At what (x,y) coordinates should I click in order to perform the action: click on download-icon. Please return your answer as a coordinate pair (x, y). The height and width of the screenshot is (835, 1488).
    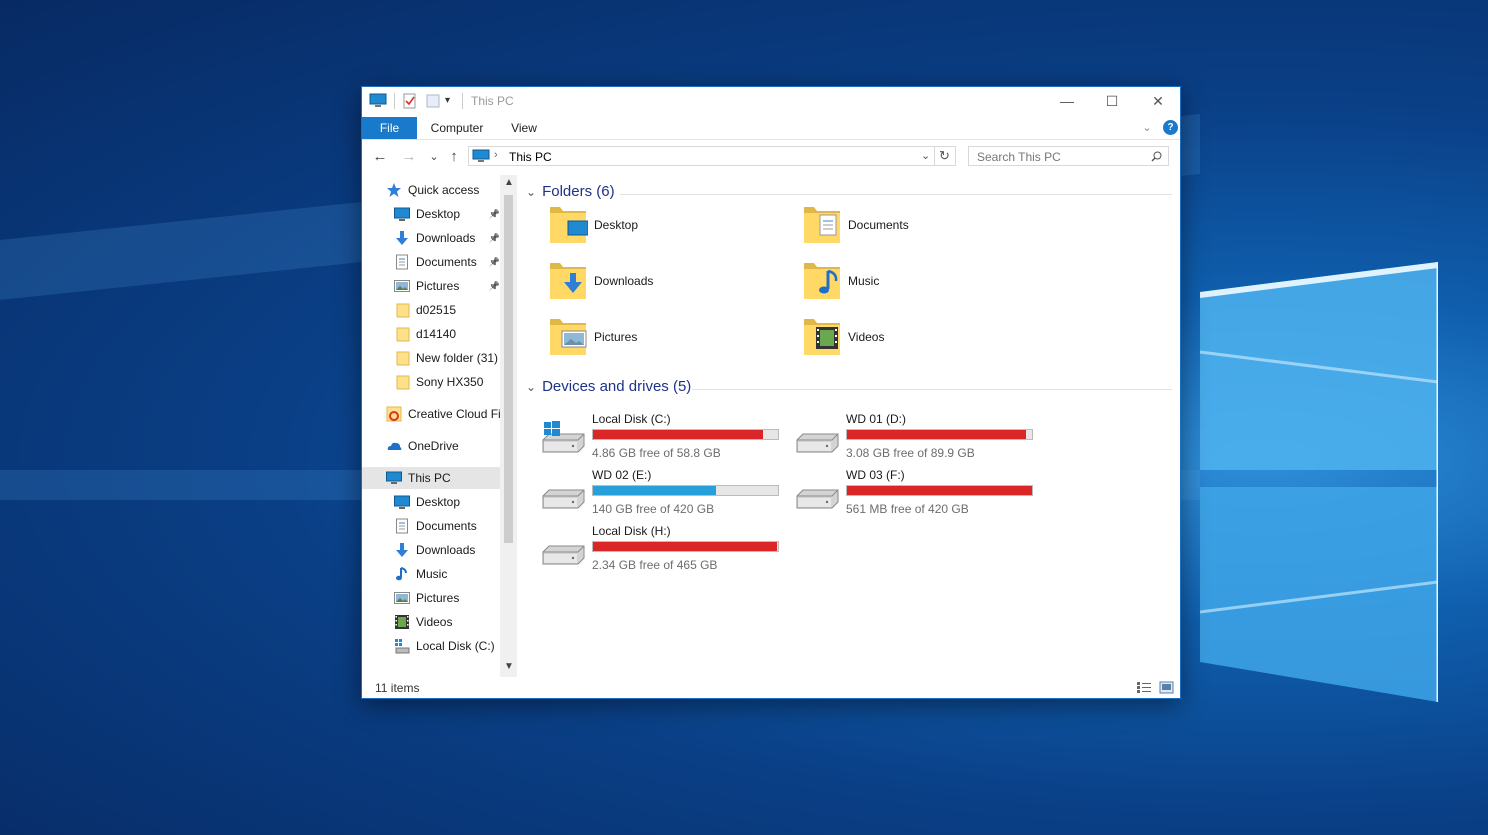
    Looking at the image, I should click on (402, 550).